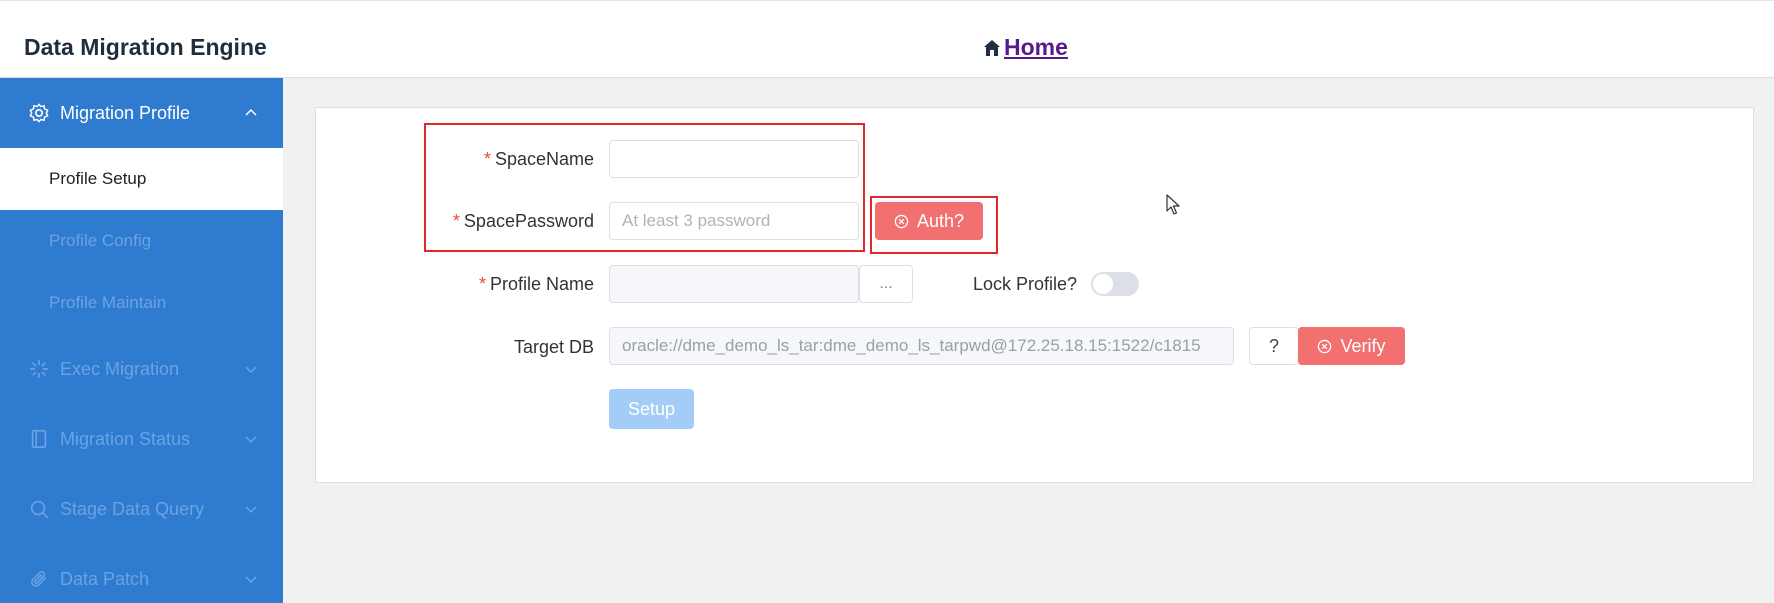  What do you see at coordinates (39, 439) in the screenshot?
I see `notebook-icon` at bounding box center [39, 439].